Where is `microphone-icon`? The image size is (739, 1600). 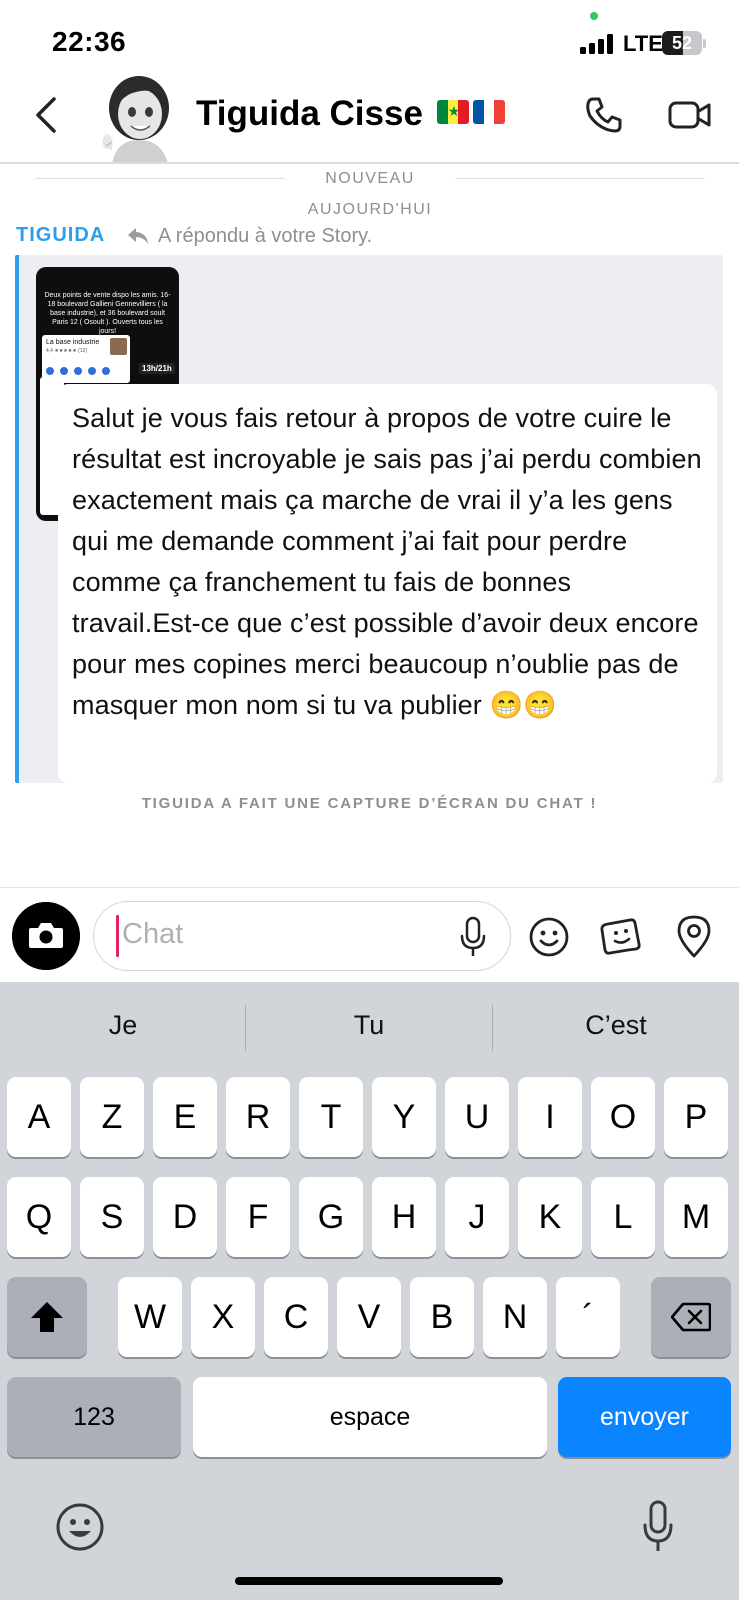 microphone-icon is located at coordinates (473, 937).